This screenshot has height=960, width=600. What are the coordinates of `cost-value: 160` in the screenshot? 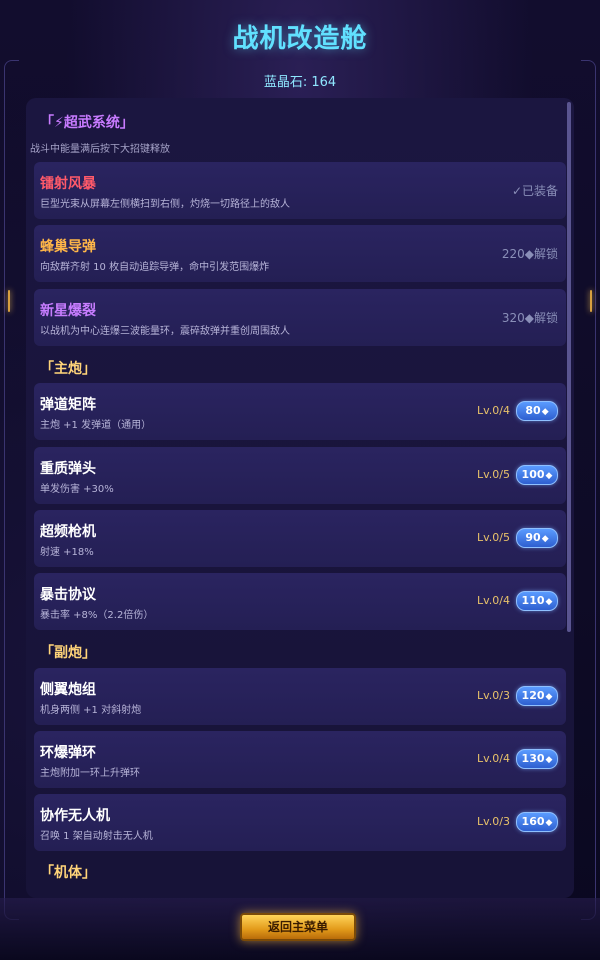 It's located at (533, 821).